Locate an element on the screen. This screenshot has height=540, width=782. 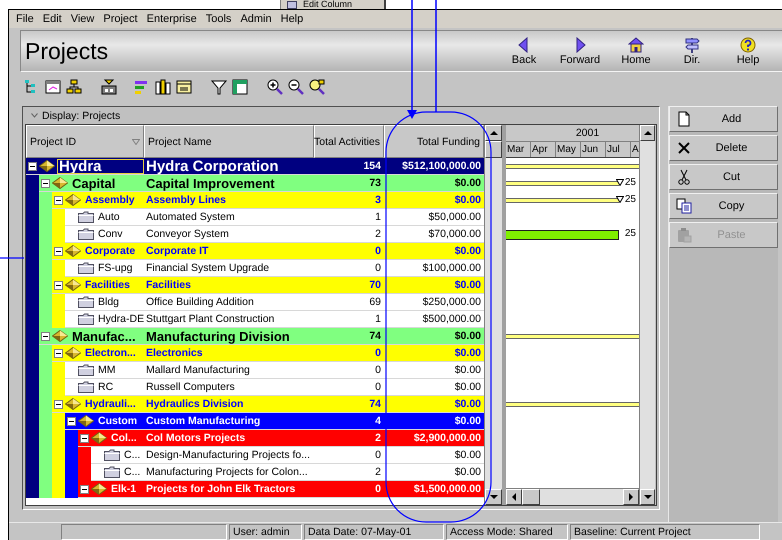
funding-amount: $250,000.00 is located at coordinates (452, 302).